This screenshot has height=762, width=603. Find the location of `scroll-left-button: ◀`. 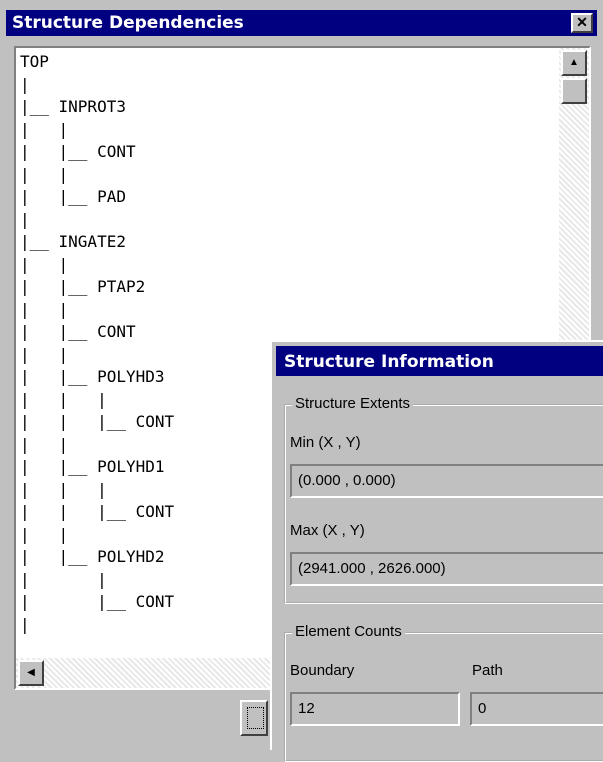

scroll-left-button: ◀ is located at coordinates (31, 673).